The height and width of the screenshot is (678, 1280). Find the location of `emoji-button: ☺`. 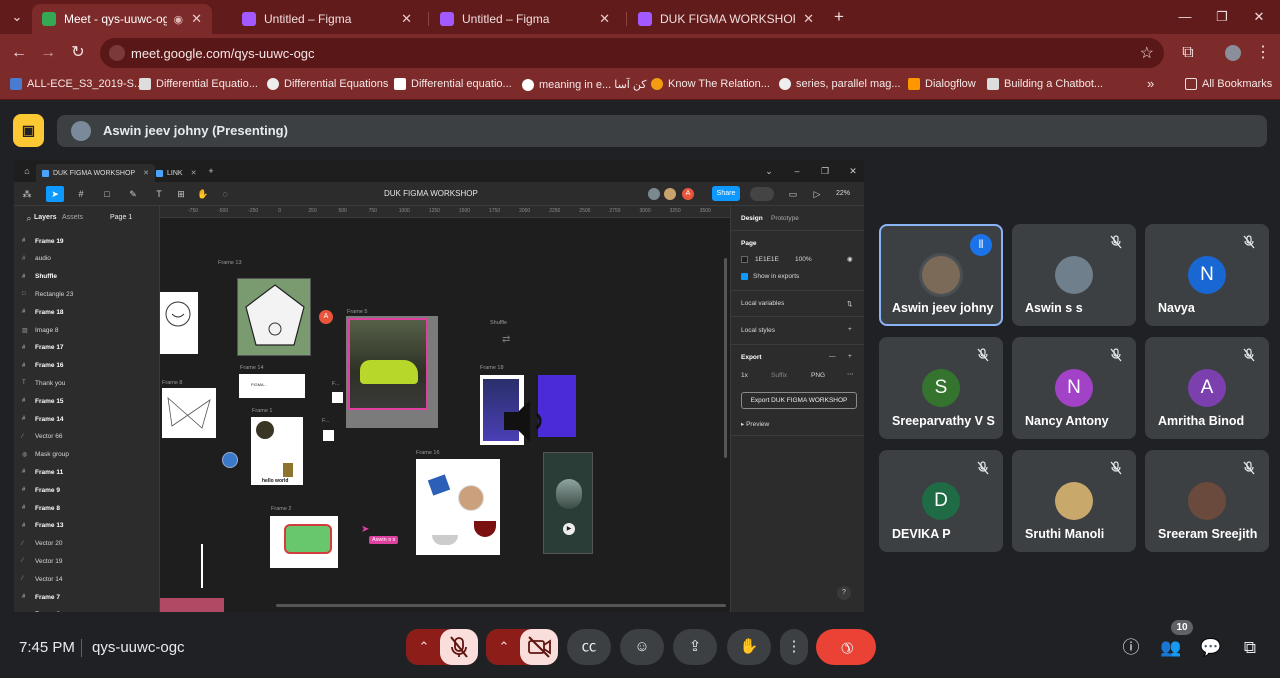

emoji-button: ☺ is located at coordinates (642, 647).